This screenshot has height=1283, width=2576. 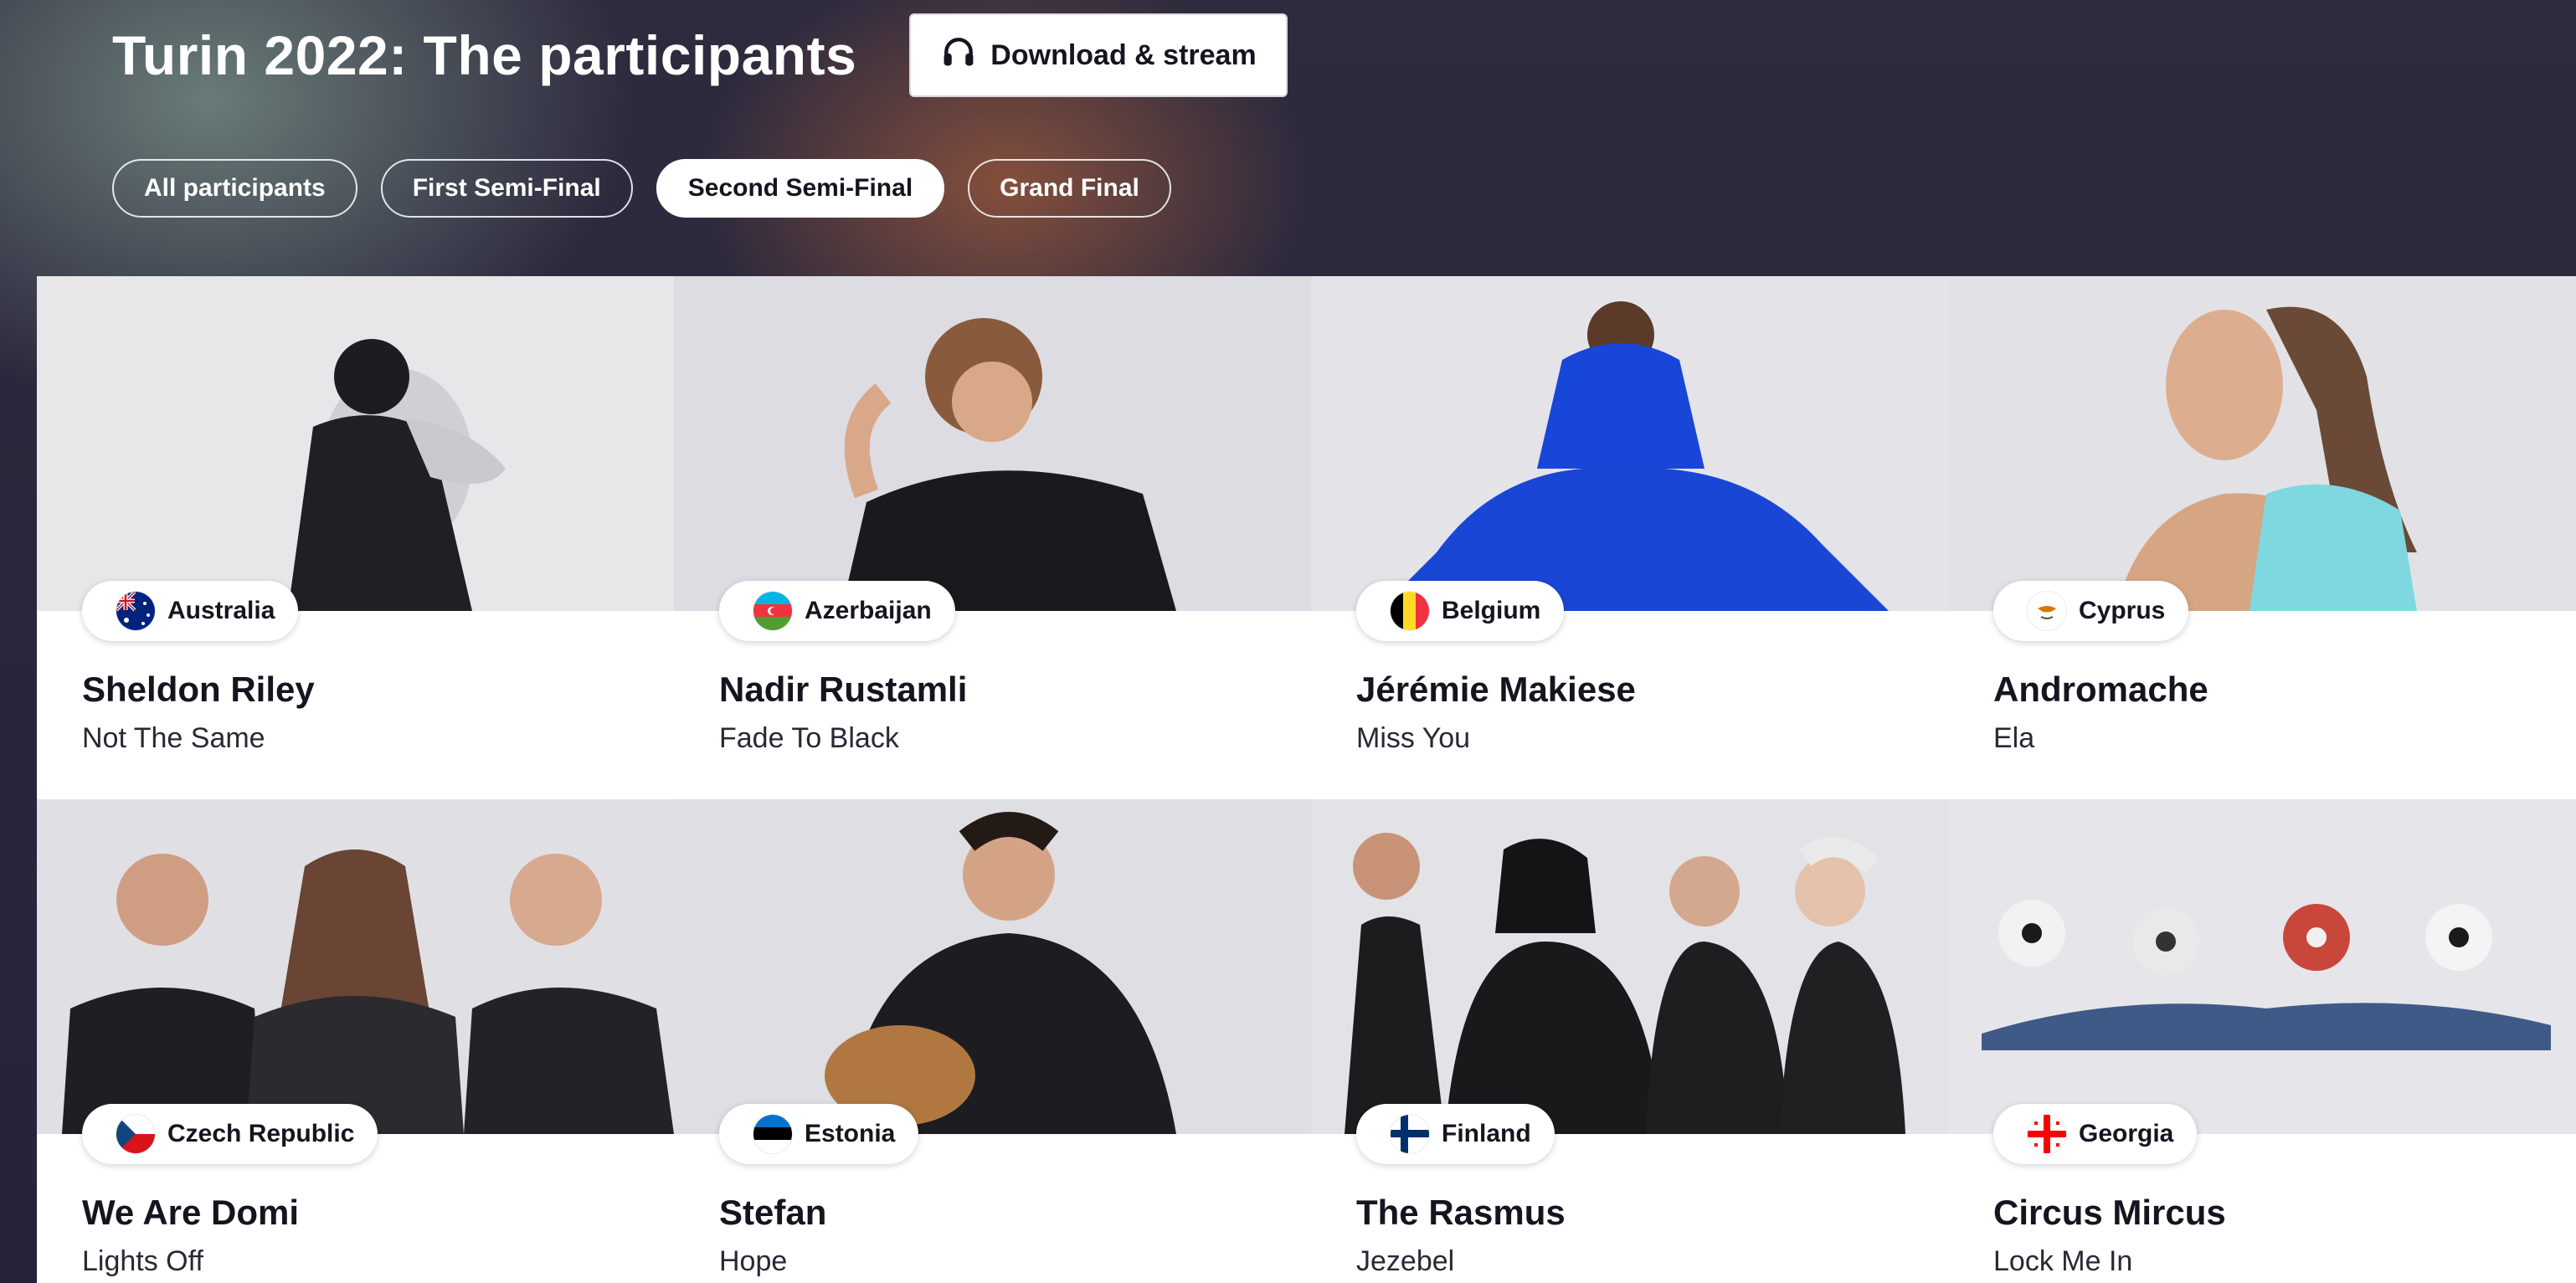 I want to click on country-name: Australia, so click(x=221, y=610).